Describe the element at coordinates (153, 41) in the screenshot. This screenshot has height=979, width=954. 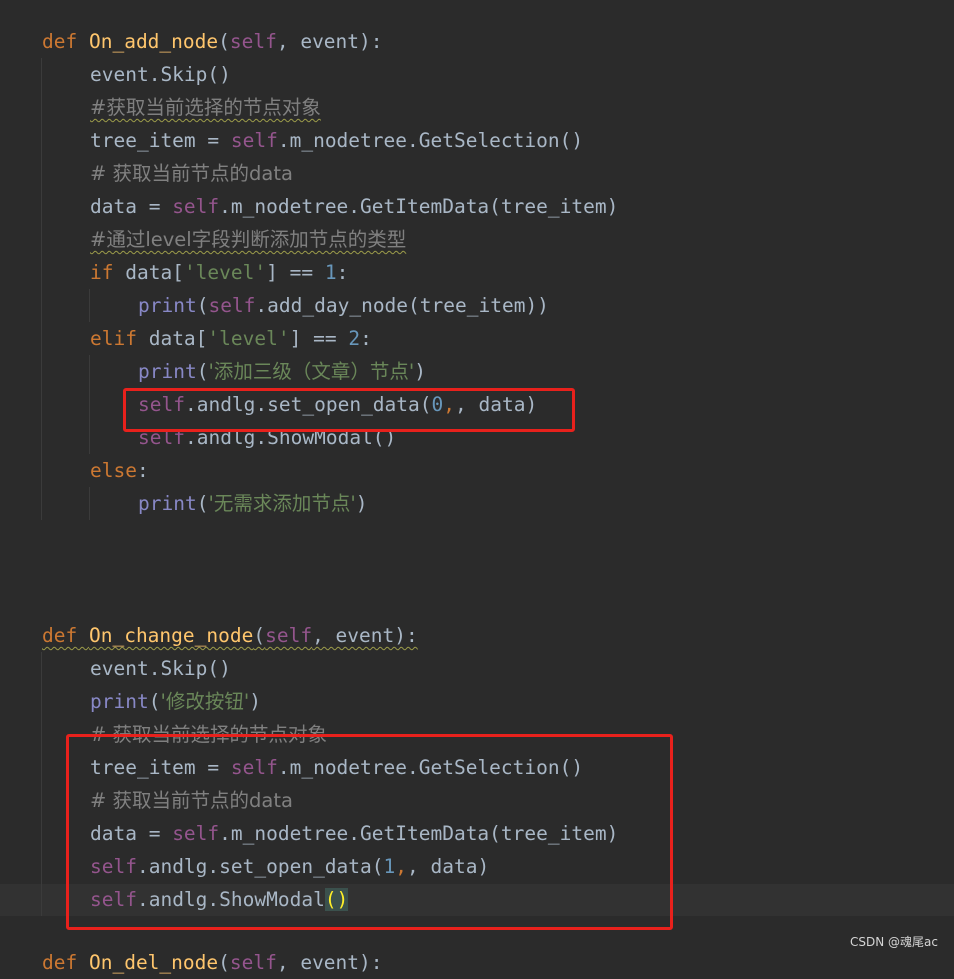
I see `function-name-on-add-node: On_add_node` at that location.